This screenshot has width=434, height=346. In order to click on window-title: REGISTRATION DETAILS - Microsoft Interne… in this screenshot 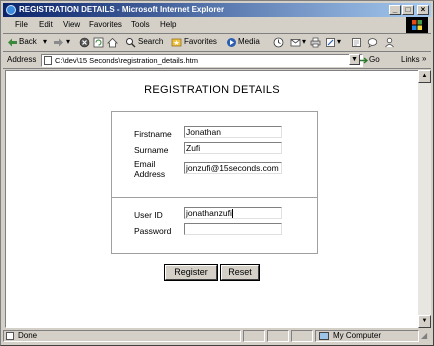, I will do `click(122, 9)`.